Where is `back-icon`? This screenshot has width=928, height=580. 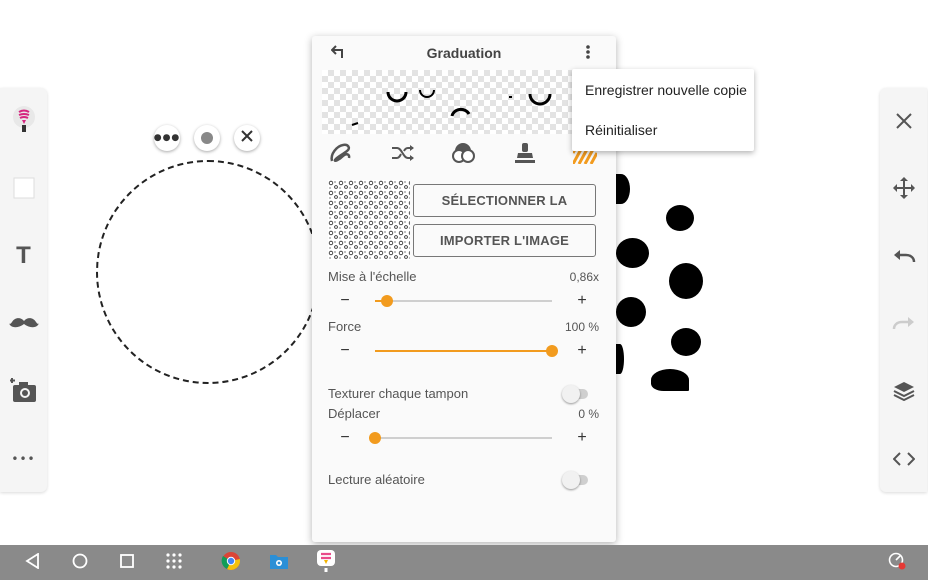 back-icon is located at coordinates (33, 562).